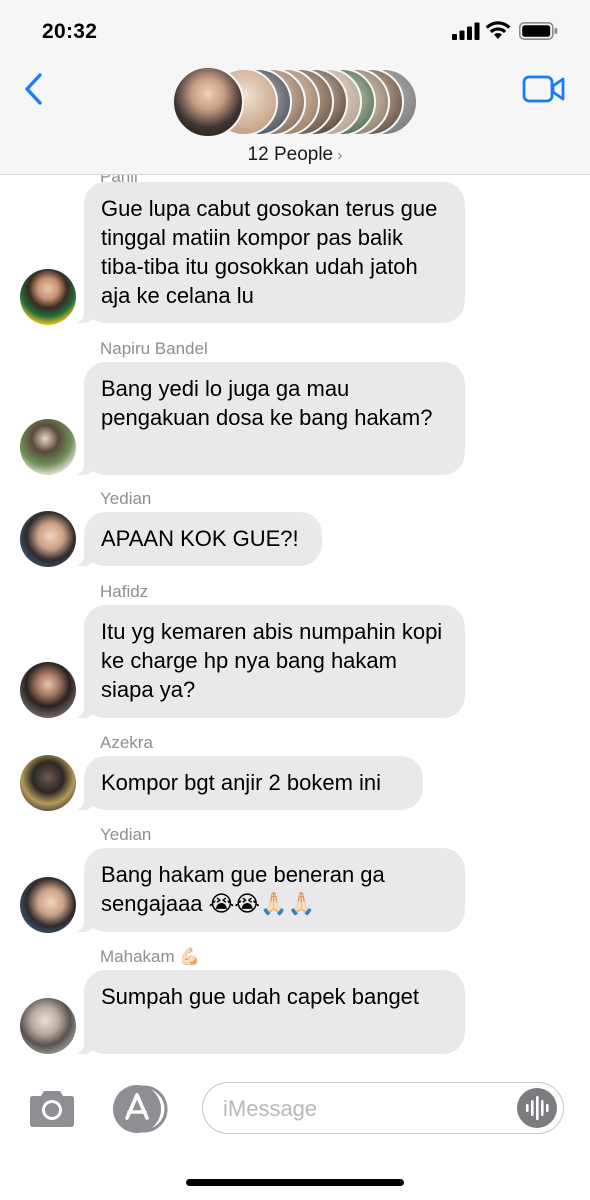 Image resolution: width=590 pixels, height=1200 pixels. I want to click on status-bar: 20:32, so click(295, 30).